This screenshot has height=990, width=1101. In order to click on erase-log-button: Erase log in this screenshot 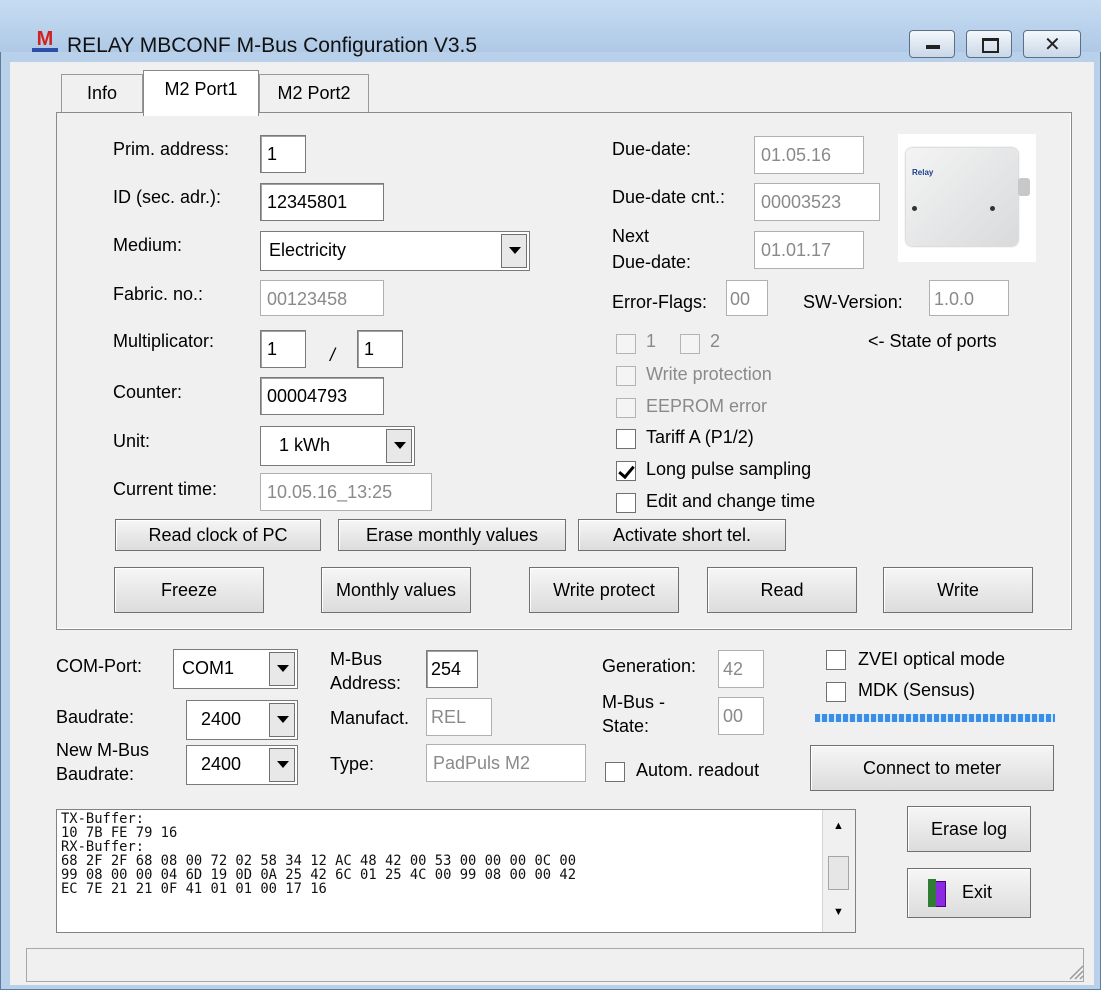, I will do `click(969, 829)`.